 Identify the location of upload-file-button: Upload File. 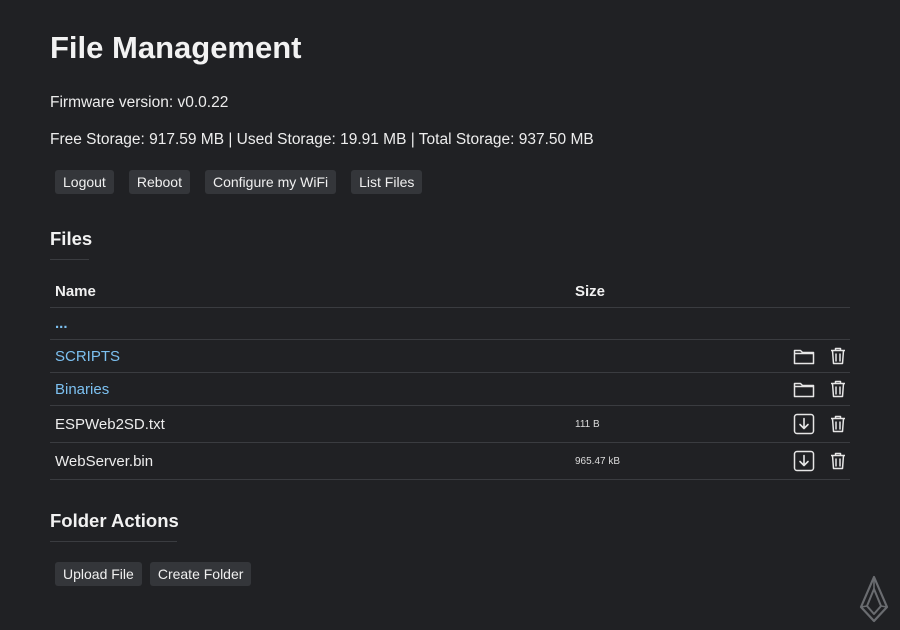
(98, 574).